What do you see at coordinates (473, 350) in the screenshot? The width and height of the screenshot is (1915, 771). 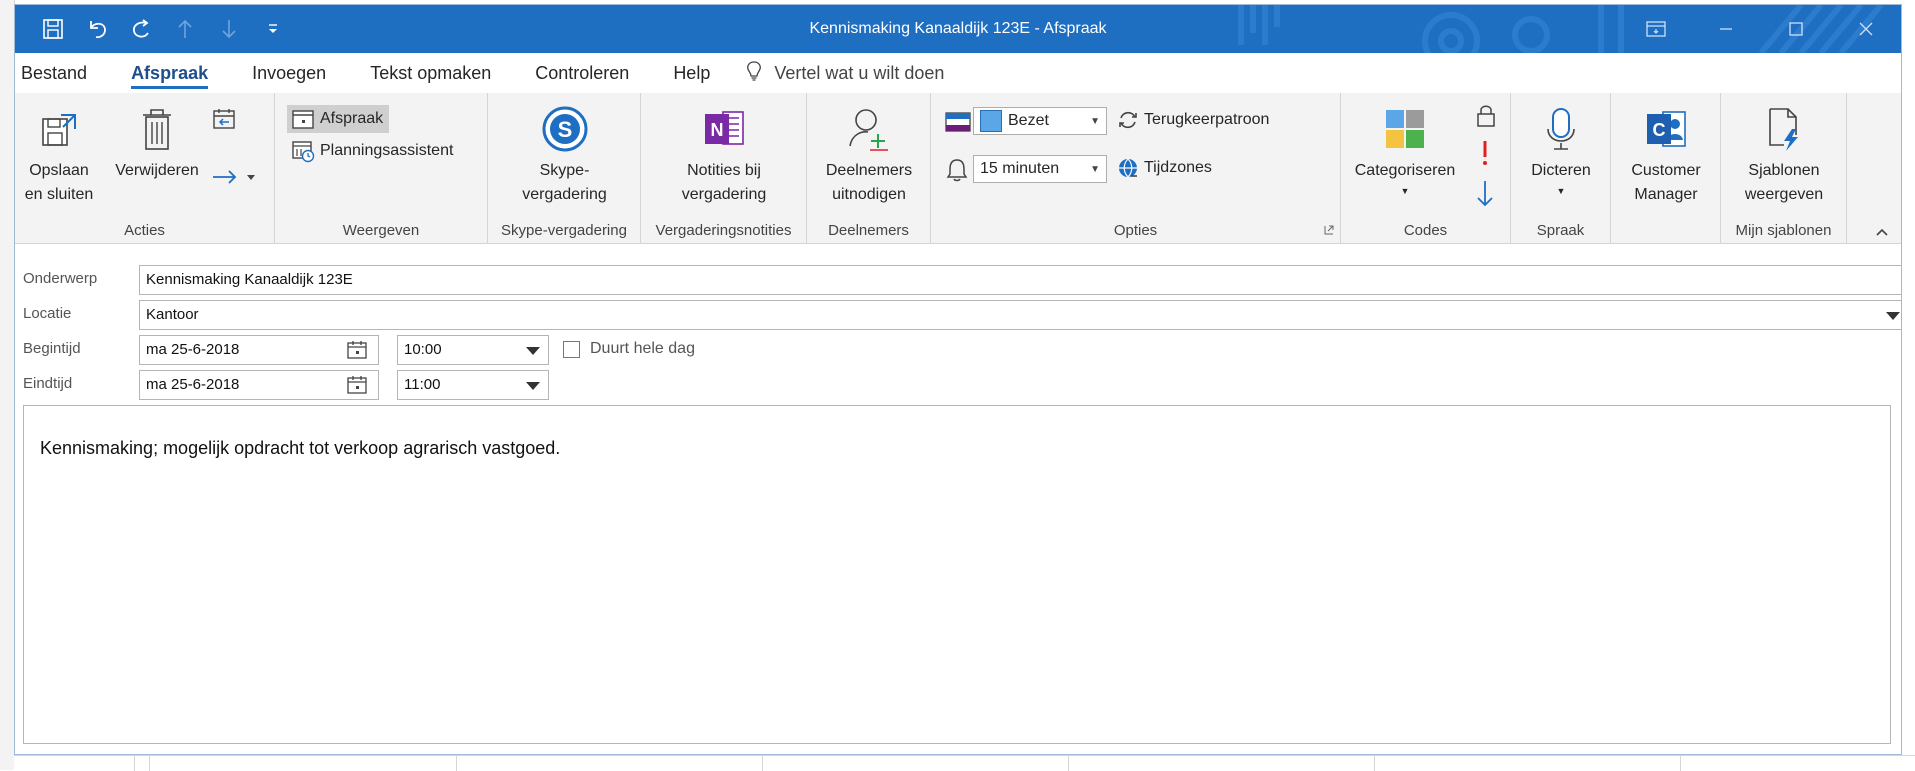 I see `start-time-select: 10:00` at bounding box center [473, 350].